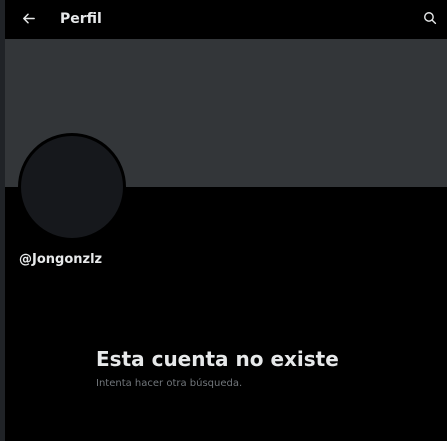 This screenshot has width=447, height=441. What do you see at coordinates (81, 19) in the screenshot?
I see `page-title: Perfil` at bounding box center [81, 19].